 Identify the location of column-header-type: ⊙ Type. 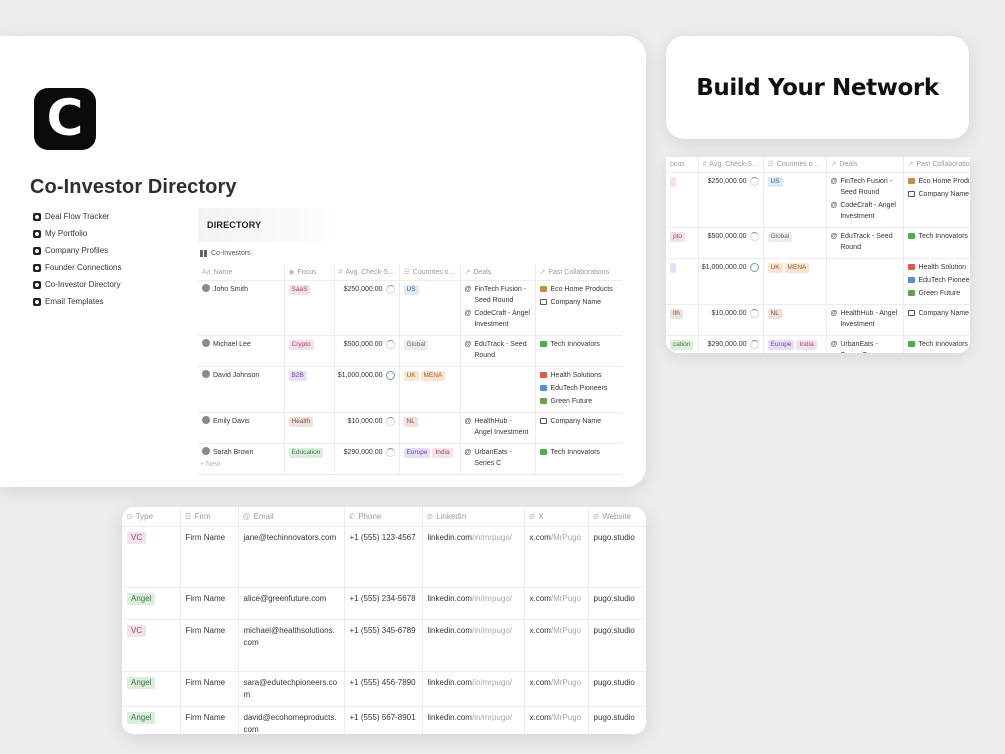
(151, 517).